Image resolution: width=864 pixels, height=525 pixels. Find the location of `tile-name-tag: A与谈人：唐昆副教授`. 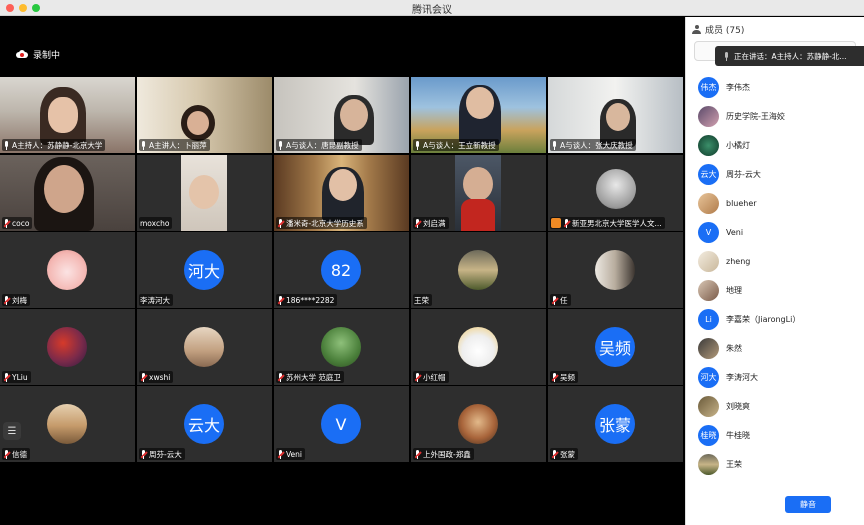

tile-name-tag: A与谈人：唐昆副教授 is located at coordinates (319, 145).